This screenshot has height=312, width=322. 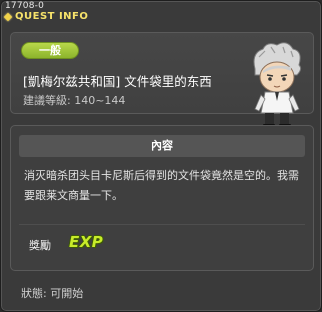 I want to click on title-bar: QUEST INFO, so click(x=46, y=17).